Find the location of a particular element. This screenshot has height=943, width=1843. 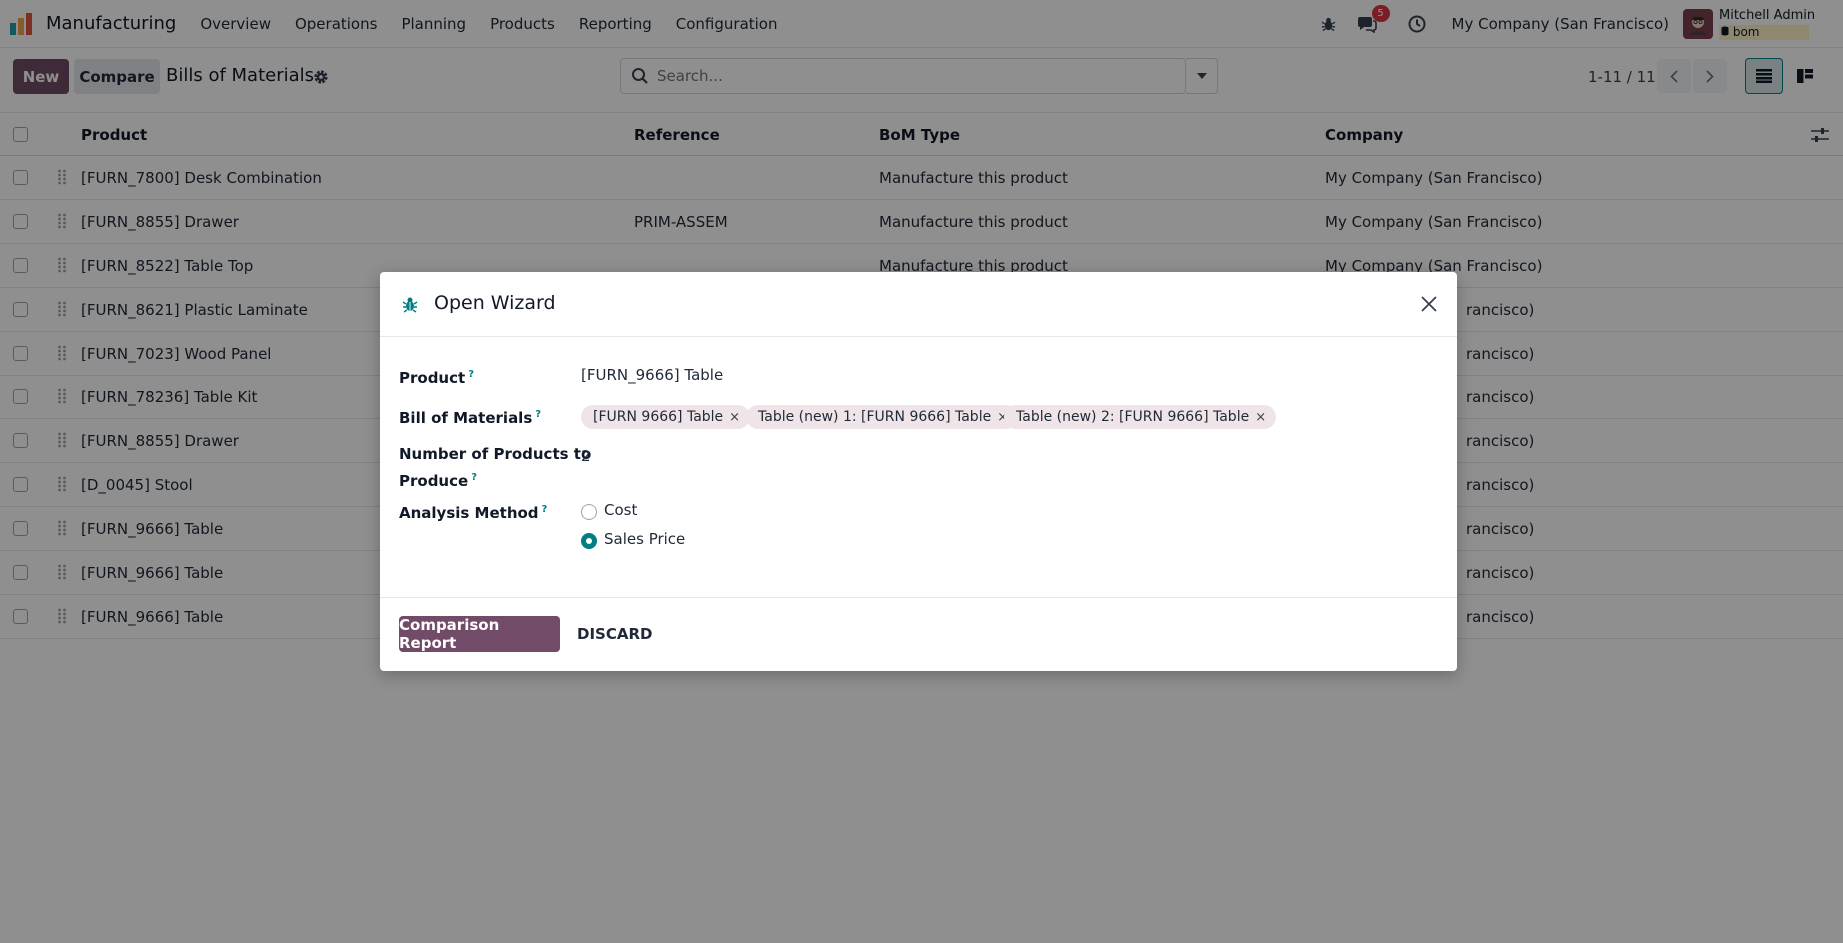

bom-field-label: Bill of Materials? is located at coordinates (470, 418).